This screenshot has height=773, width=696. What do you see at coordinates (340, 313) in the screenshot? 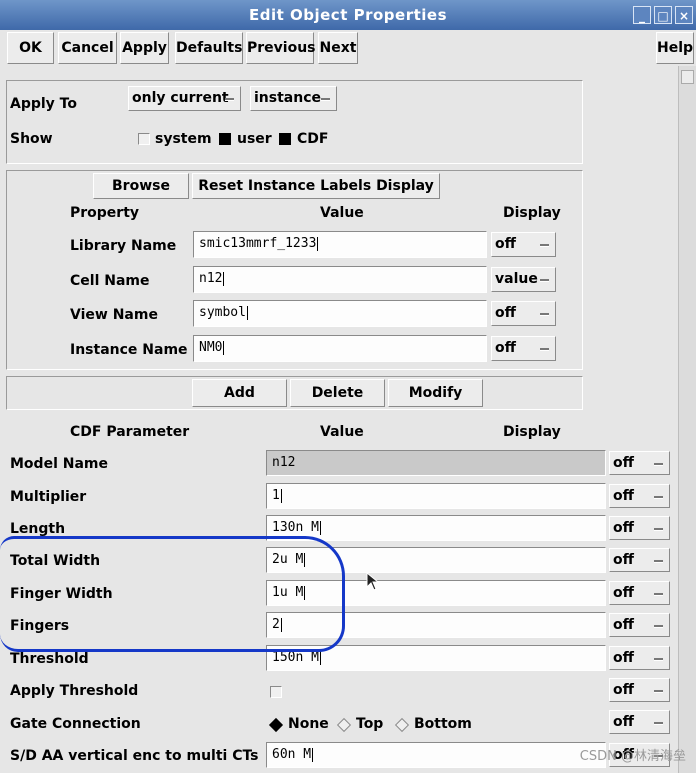
I see `view-name-input: symbol` at bounding box center [340, 313].